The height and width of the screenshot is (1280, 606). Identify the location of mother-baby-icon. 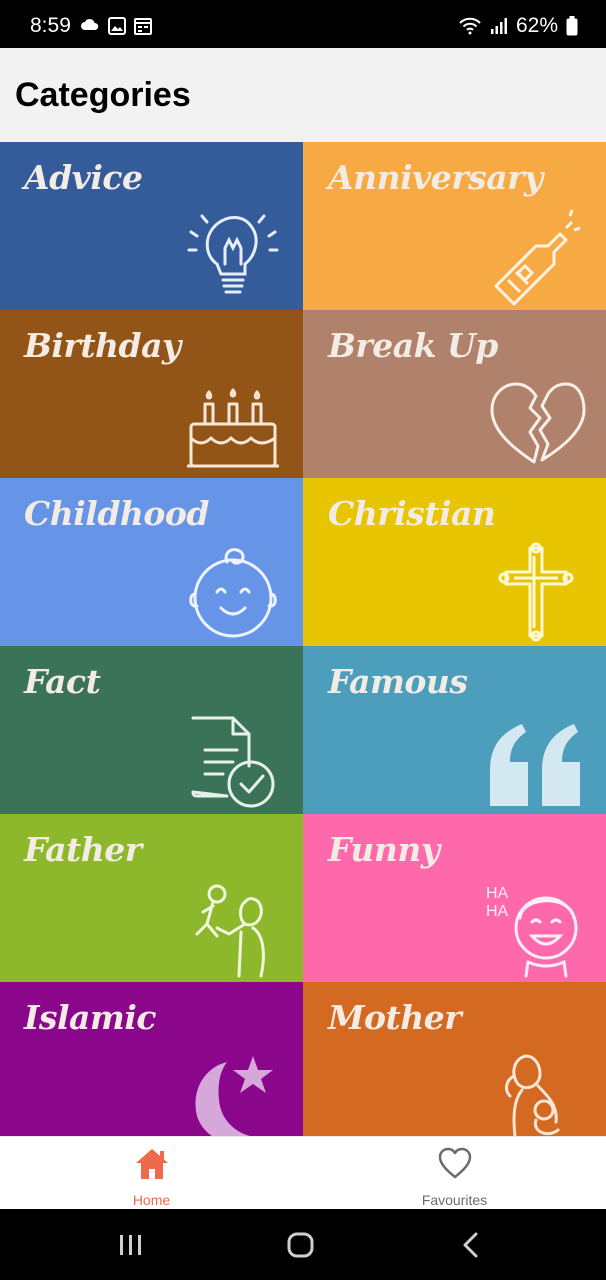
(532, 1095).